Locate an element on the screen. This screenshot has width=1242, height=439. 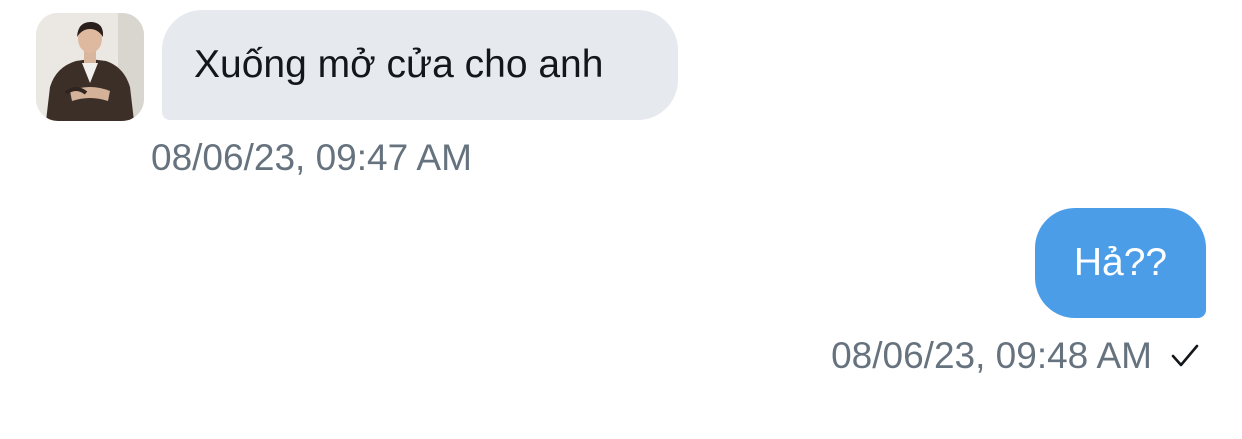
outgoing-message-bubble: Hả?? is located at coordinates (1120, 263).